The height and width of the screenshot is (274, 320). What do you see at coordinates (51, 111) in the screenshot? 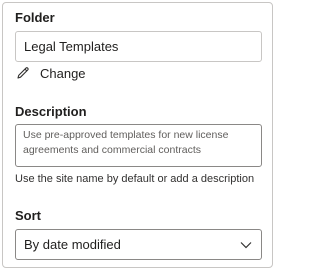
I see `description-label: Description` at bounding box center [51, 111].